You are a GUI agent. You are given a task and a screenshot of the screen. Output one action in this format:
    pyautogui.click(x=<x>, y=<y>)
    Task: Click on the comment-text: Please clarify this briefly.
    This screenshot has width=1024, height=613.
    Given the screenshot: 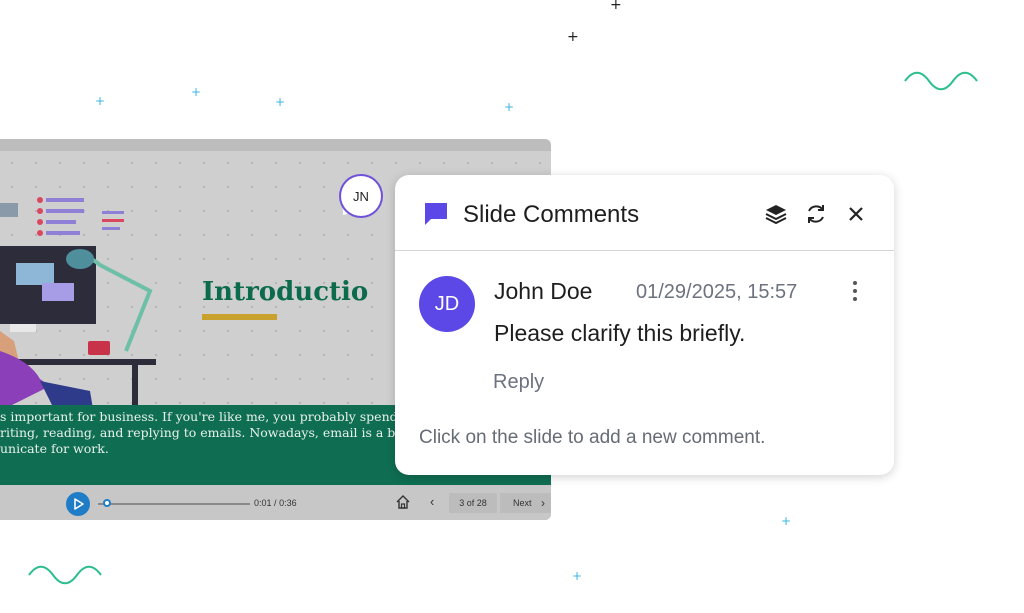 What is the action you would take?
    pyautogui.click(x=620, y=333)
    